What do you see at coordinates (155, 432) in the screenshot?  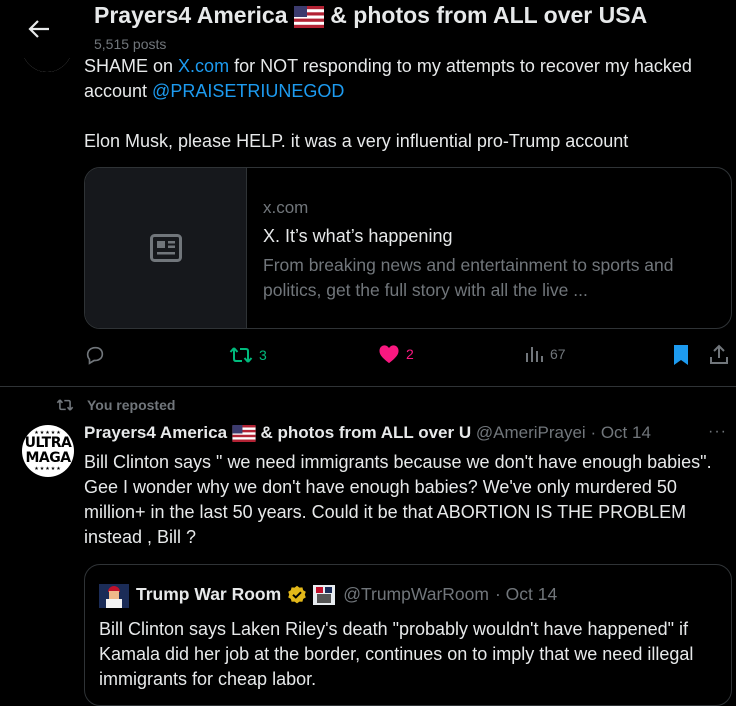 I see `author-name: Prayers4 America` at bounding box center [155, 432].